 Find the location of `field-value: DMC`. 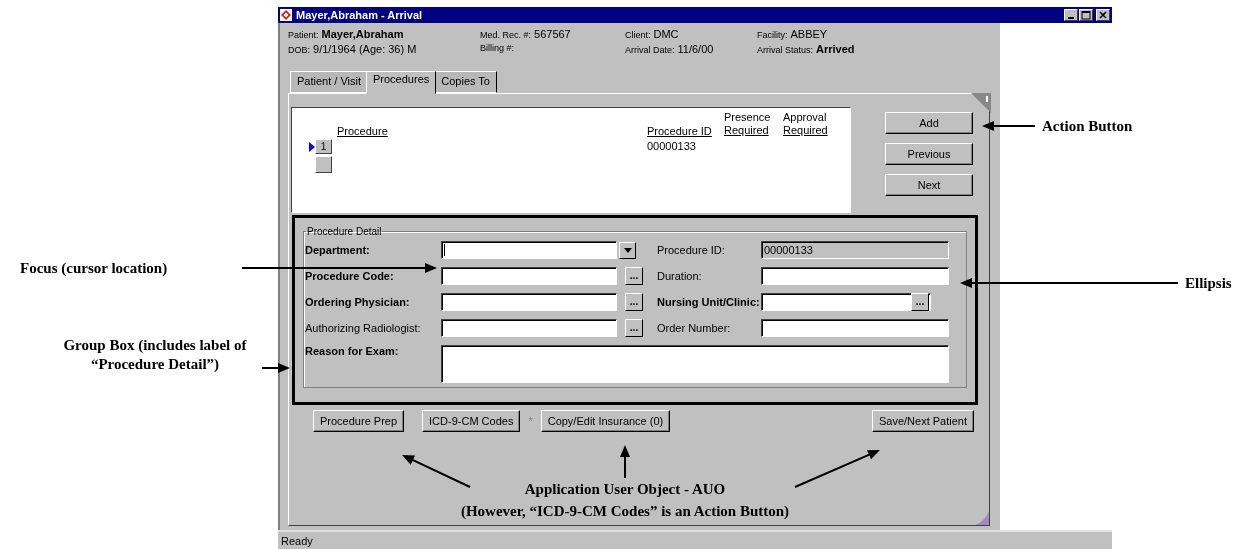

field-value: DMC is located at coordinates (666, 34).